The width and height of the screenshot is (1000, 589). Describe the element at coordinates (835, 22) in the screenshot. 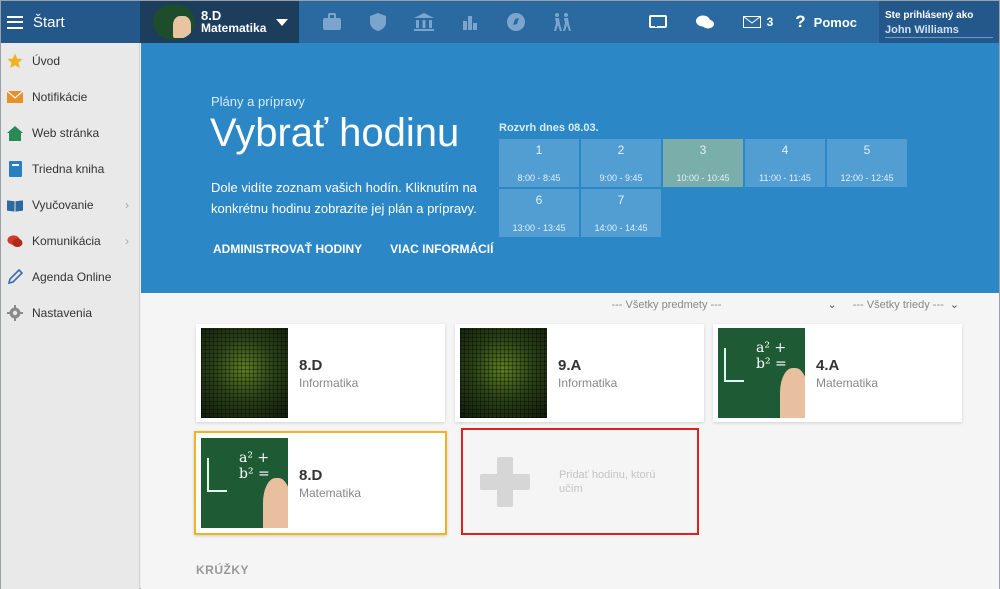

I see `help-label: Pomoc` at that location.